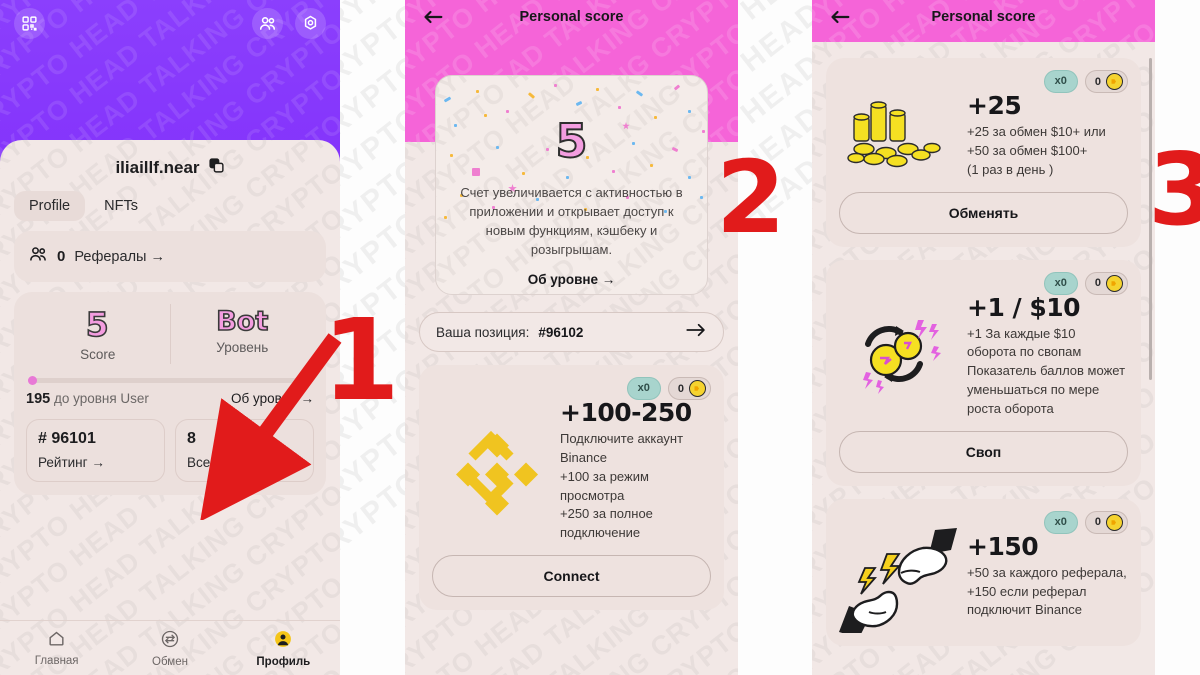 This screenshot has width=1200, height=675. Describe the element at coordinates (56, 638) in the screenshot. I see `home-icon` at that location.